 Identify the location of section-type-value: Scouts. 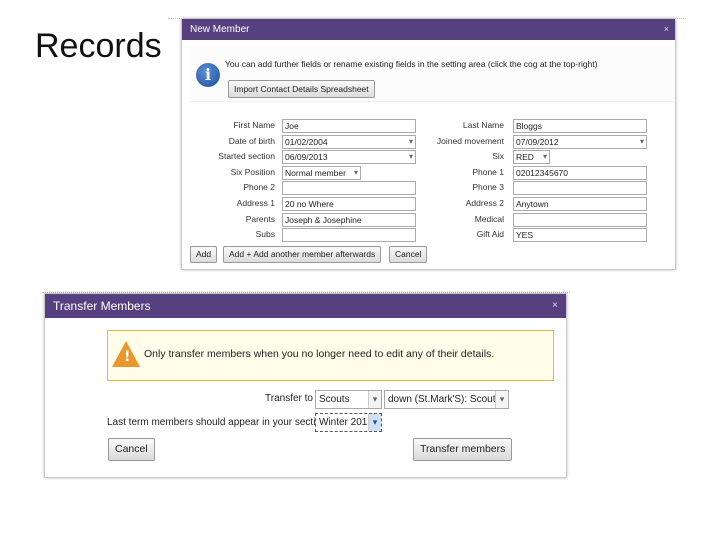
(334, 399).